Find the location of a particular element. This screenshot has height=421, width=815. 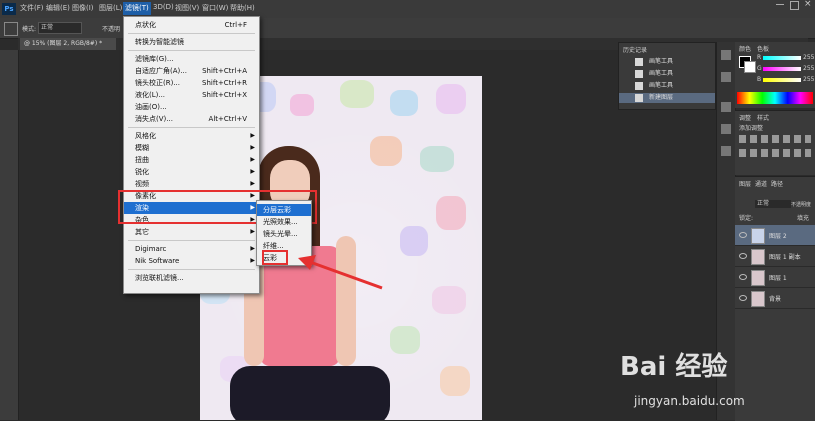

menu-layer: 图层(L) is located at coordinates (110, 8).